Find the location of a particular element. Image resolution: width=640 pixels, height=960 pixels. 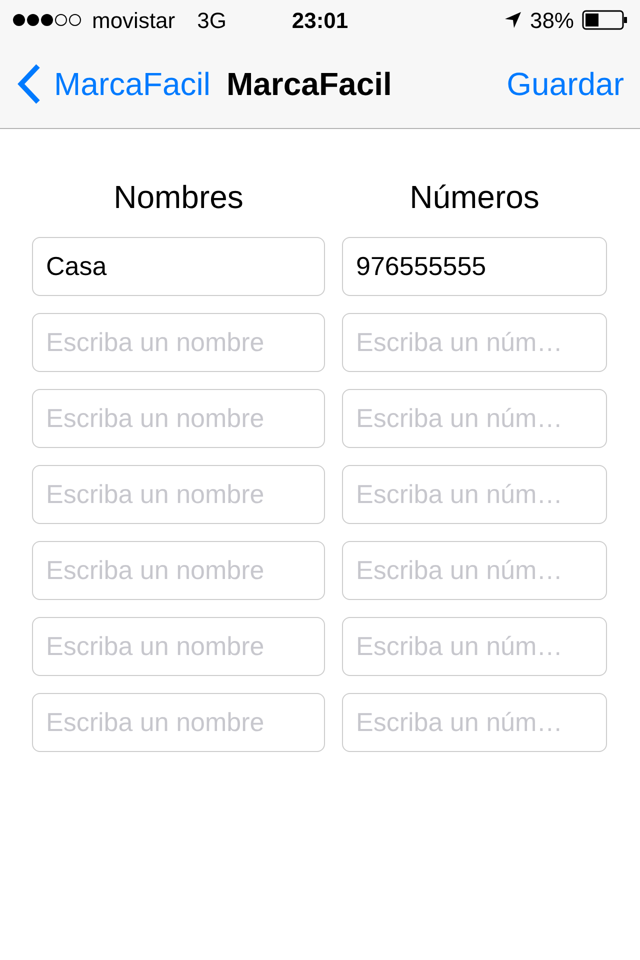

battery-icon is located at coordinates (605, 20).